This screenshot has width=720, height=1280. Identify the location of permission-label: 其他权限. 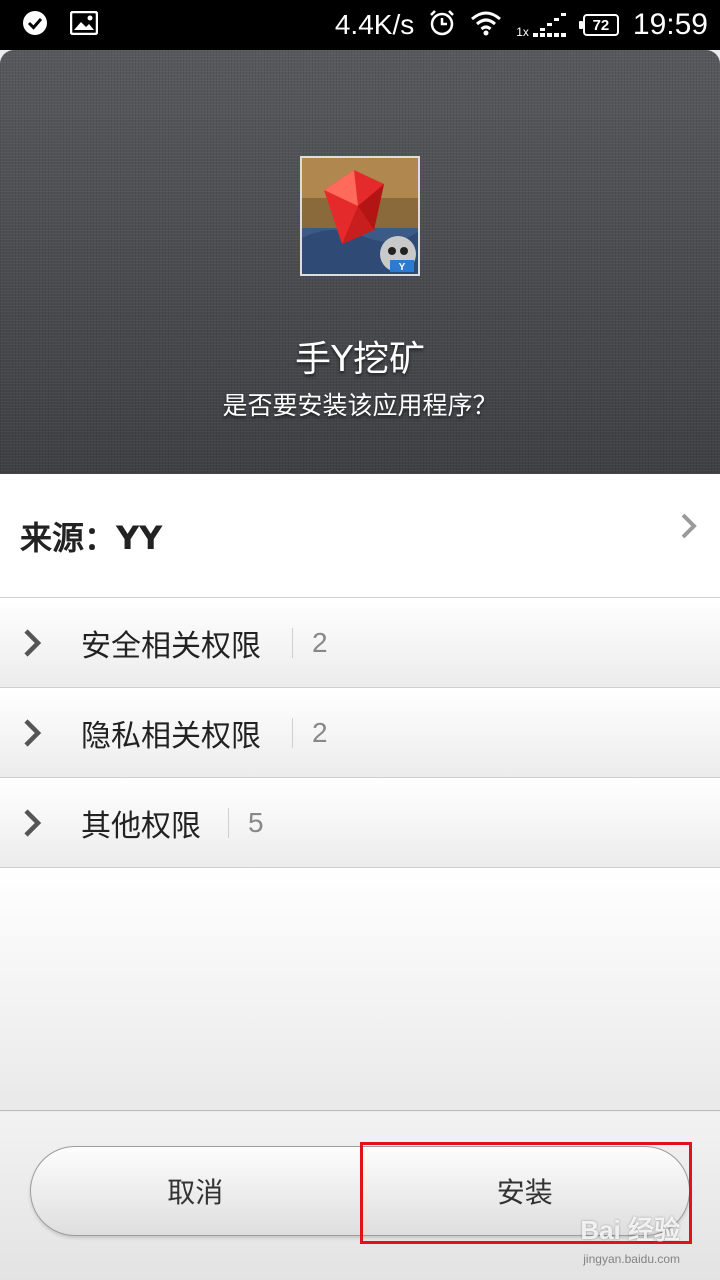
(141, 826).